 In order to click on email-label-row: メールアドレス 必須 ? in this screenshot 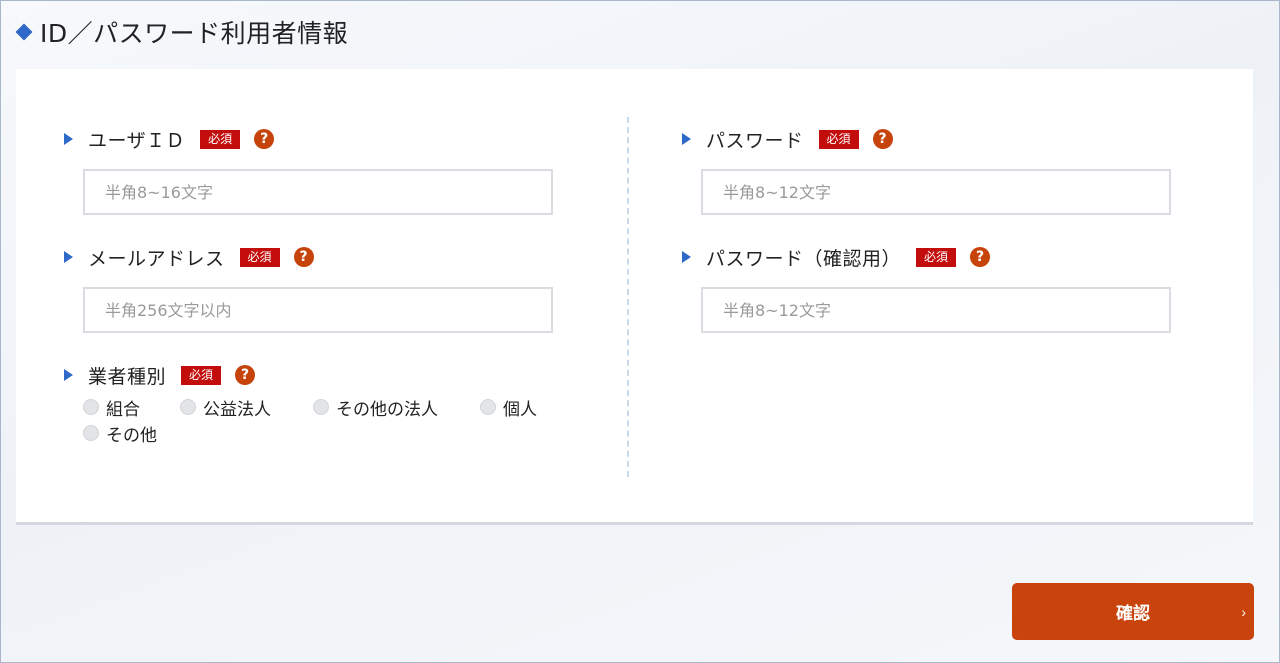, I will do `click(189, 257)`.